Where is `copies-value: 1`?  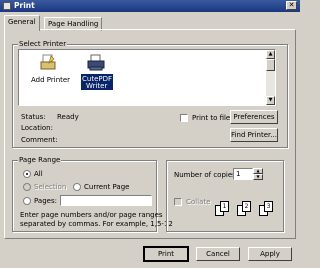 copies-value: 1 is located at coordinates (238, 174).